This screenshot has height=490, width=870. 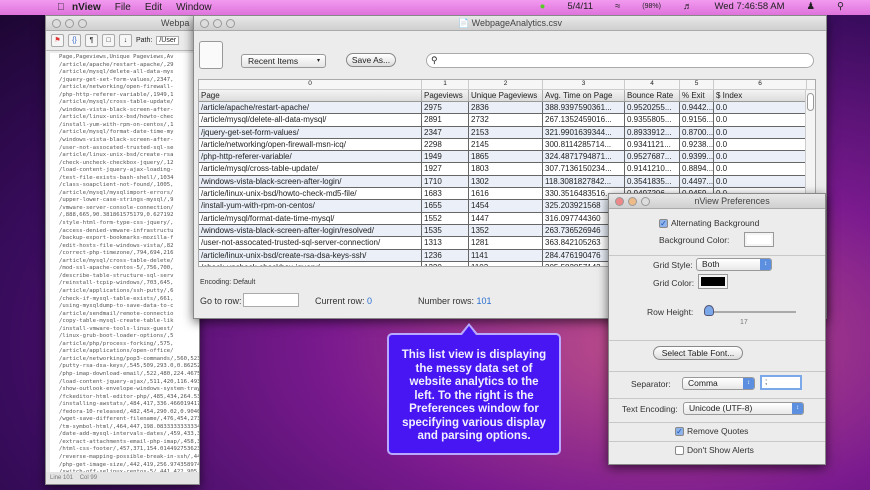 What do you see at coordinates (91, 40) in the screenshot?
I see `pi-icon: ¶` at bounding box center [91, 40].